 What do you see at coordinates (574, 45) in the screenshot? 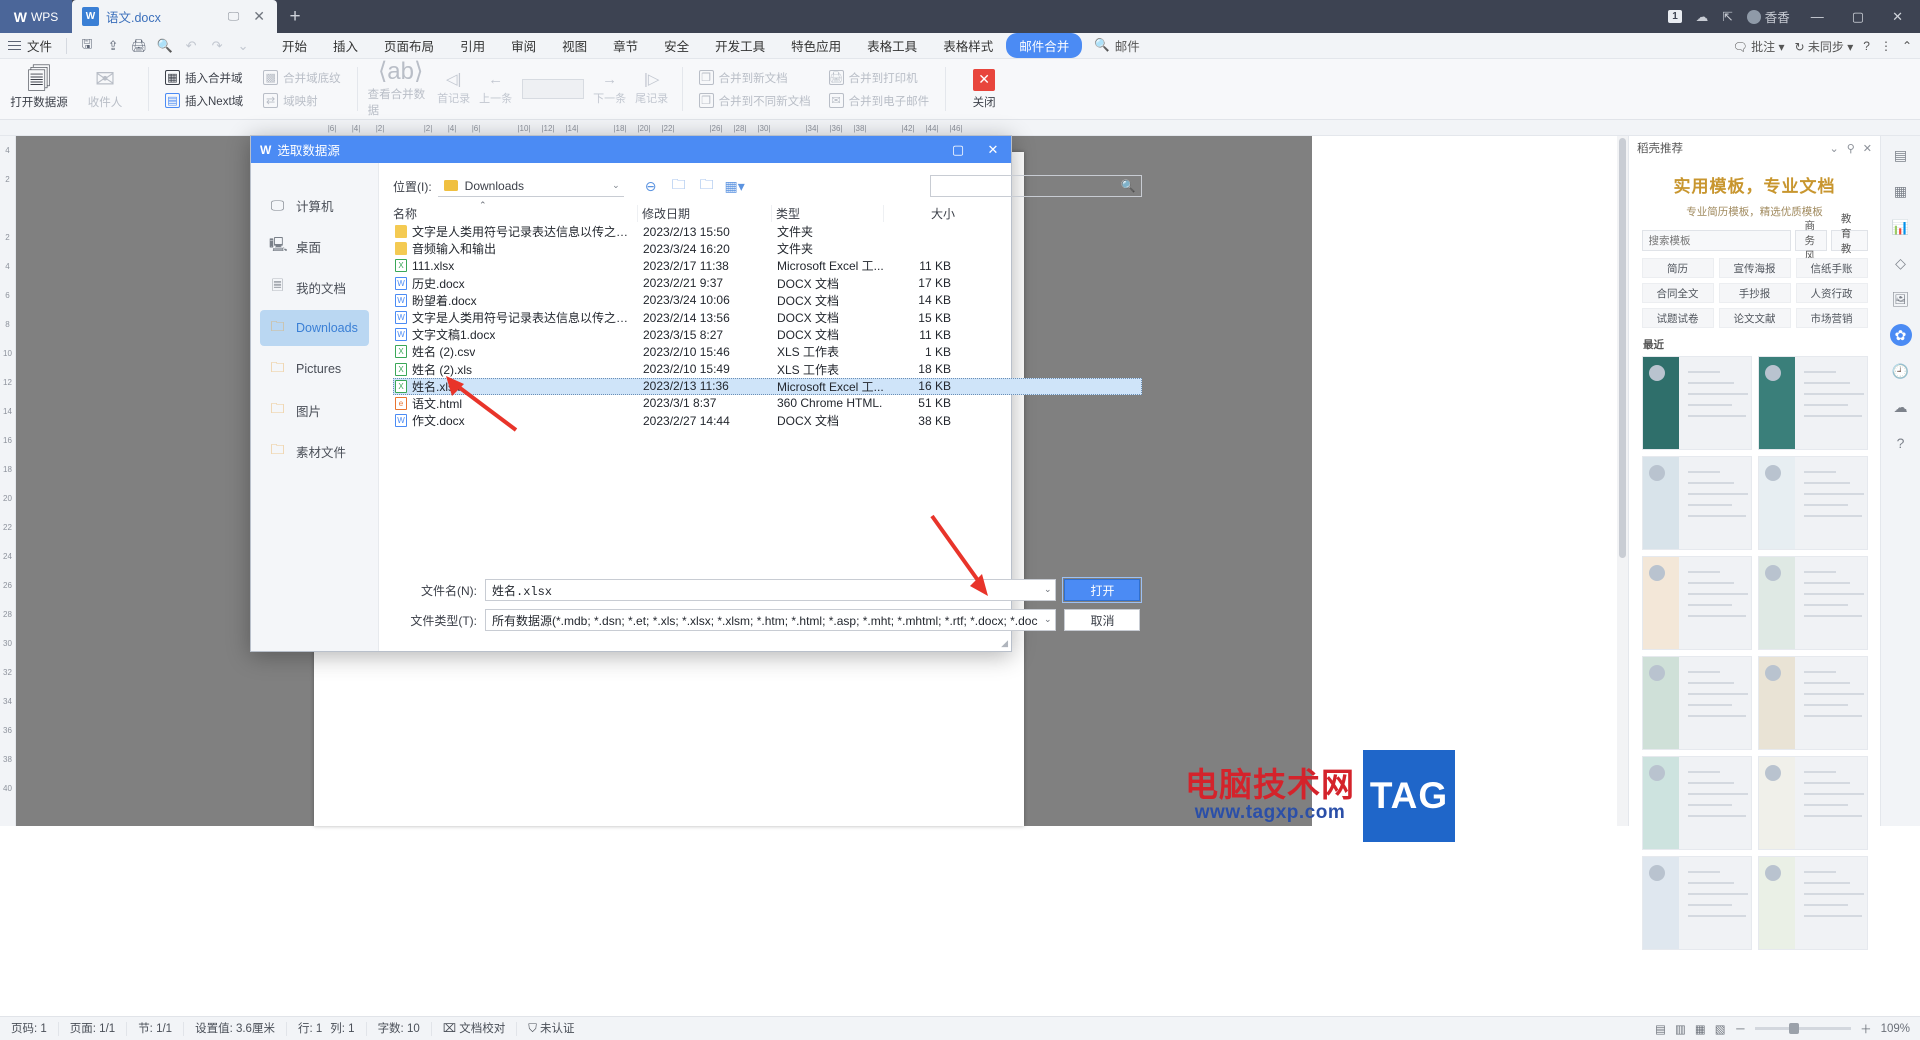
I see `tab-shitu: 视图` at bounding box center [574, 45].